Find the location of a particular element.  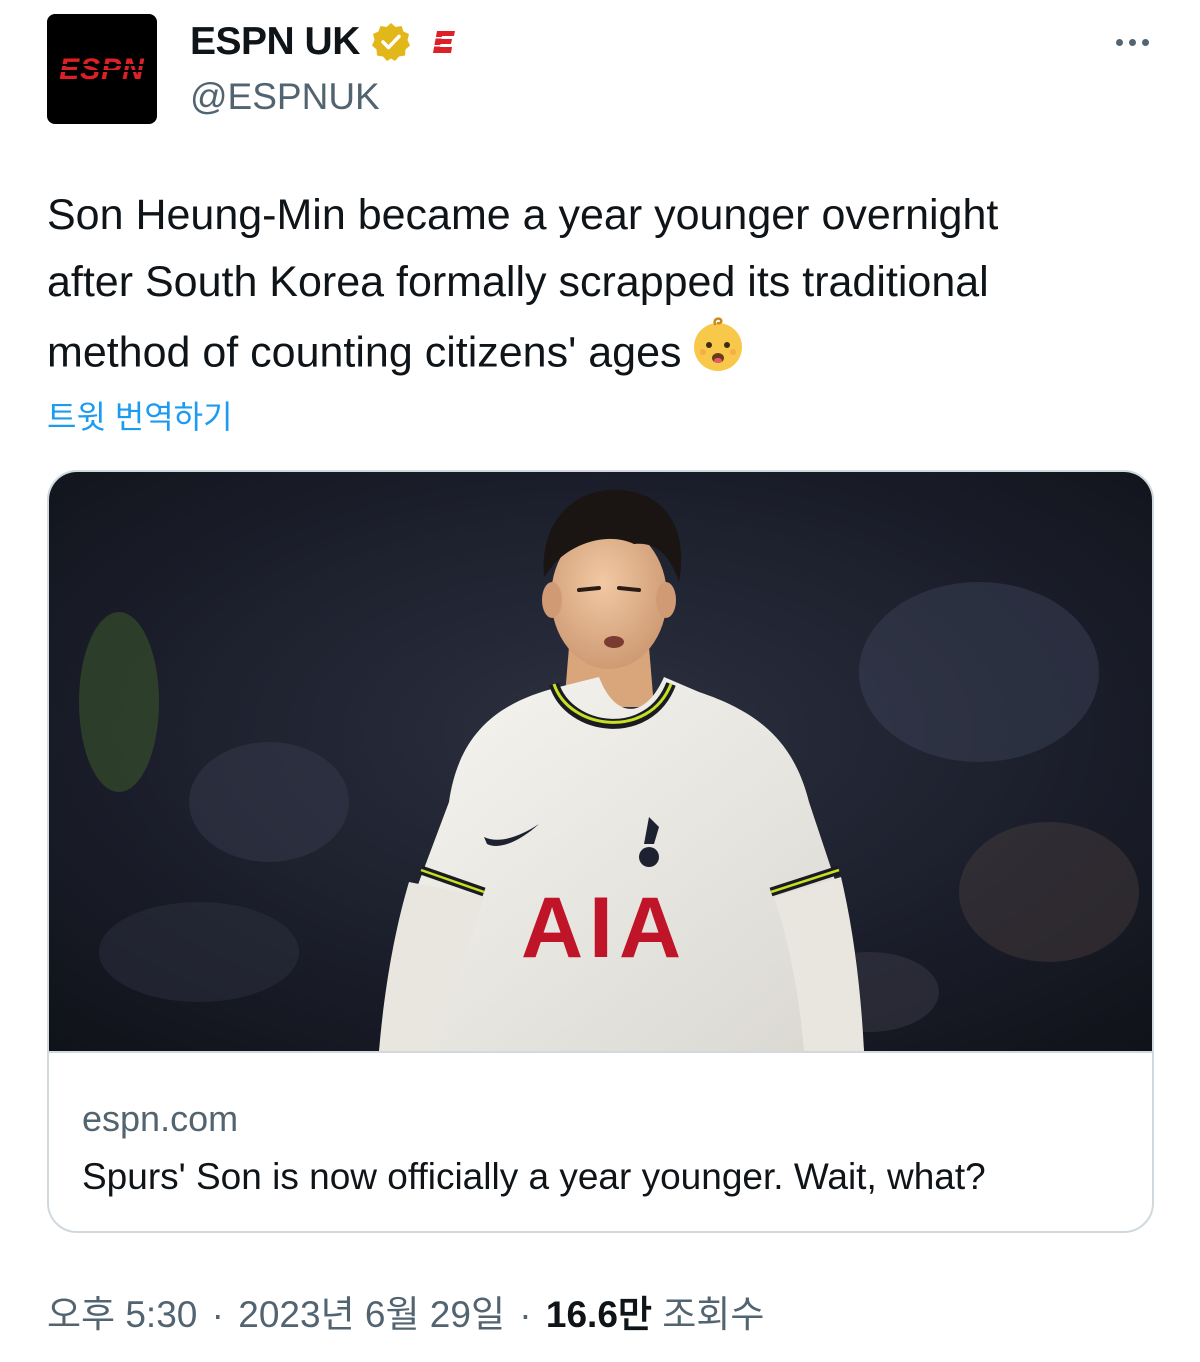

tweet-date: 2023년 6월 29일 is located at coordinates (371, 1314).